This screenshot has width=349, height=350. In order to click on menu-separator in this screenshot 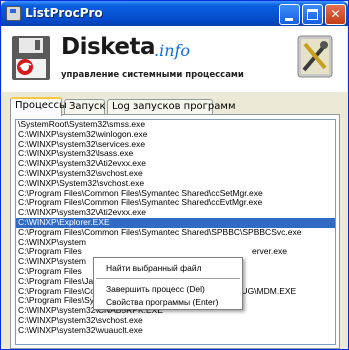, I will do `click(168, 278)`.